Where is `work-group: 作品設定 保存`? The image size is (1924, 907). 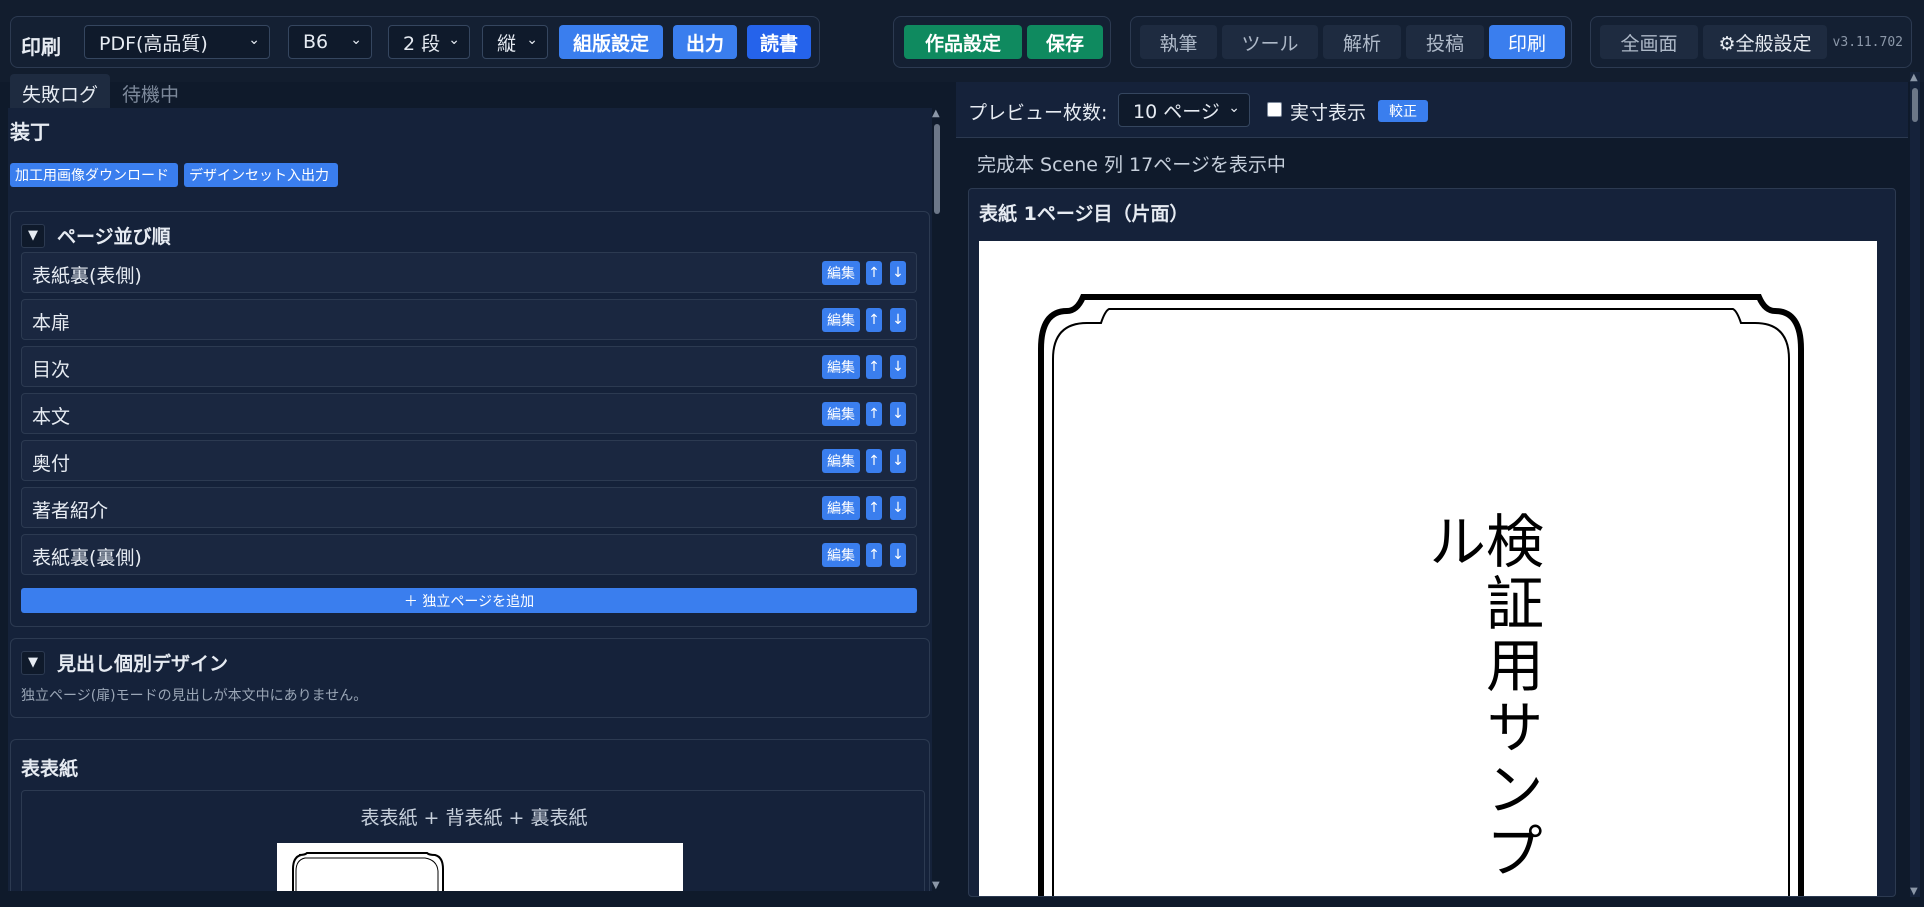 work-group: 作品設定 保存 is located at coordinates (1002, 42).